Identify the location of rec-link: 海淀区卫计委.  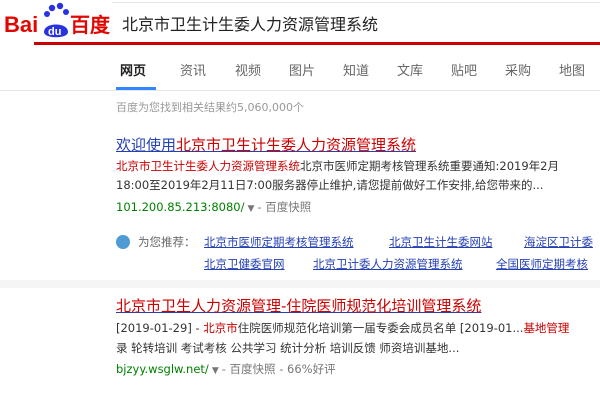
(558, 242).